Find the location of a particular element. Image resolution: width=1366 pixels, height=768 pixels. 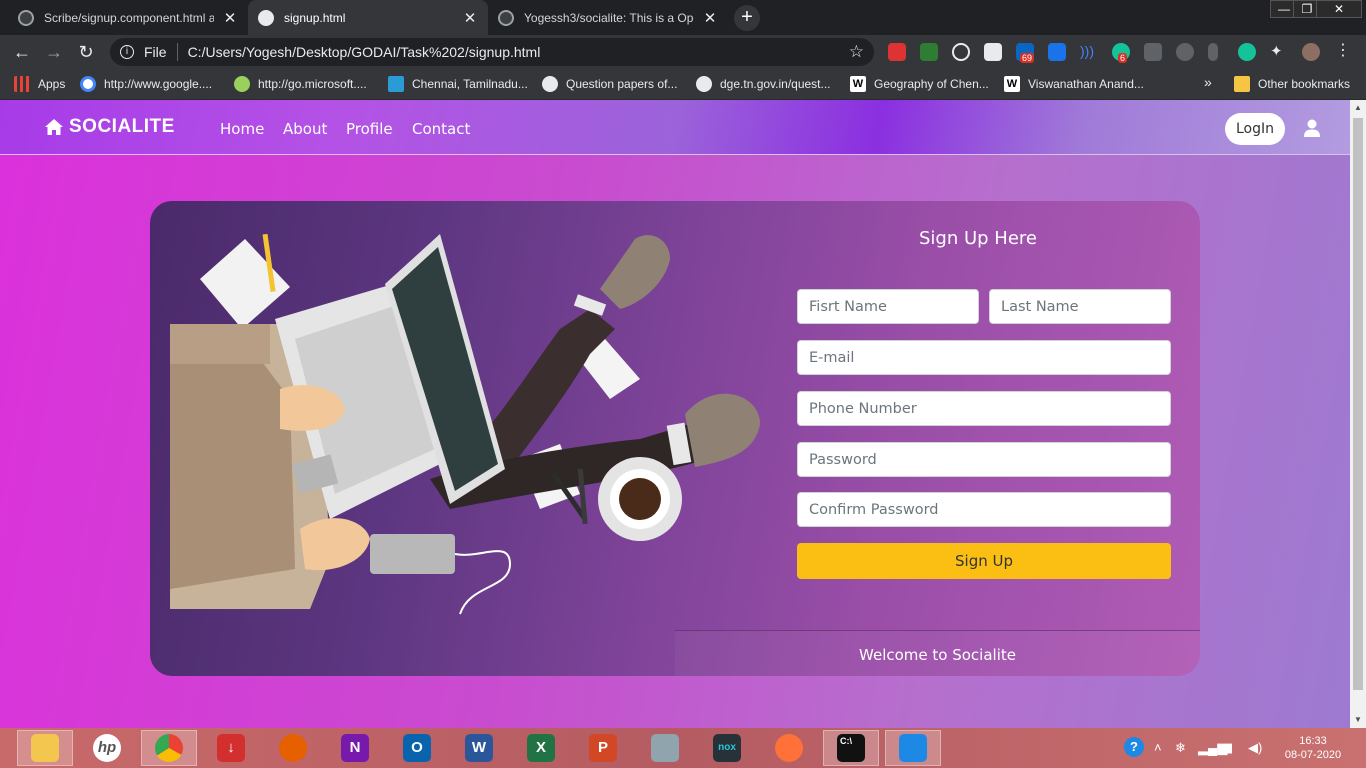

xbox-icon is located at coordinates (242, 84).